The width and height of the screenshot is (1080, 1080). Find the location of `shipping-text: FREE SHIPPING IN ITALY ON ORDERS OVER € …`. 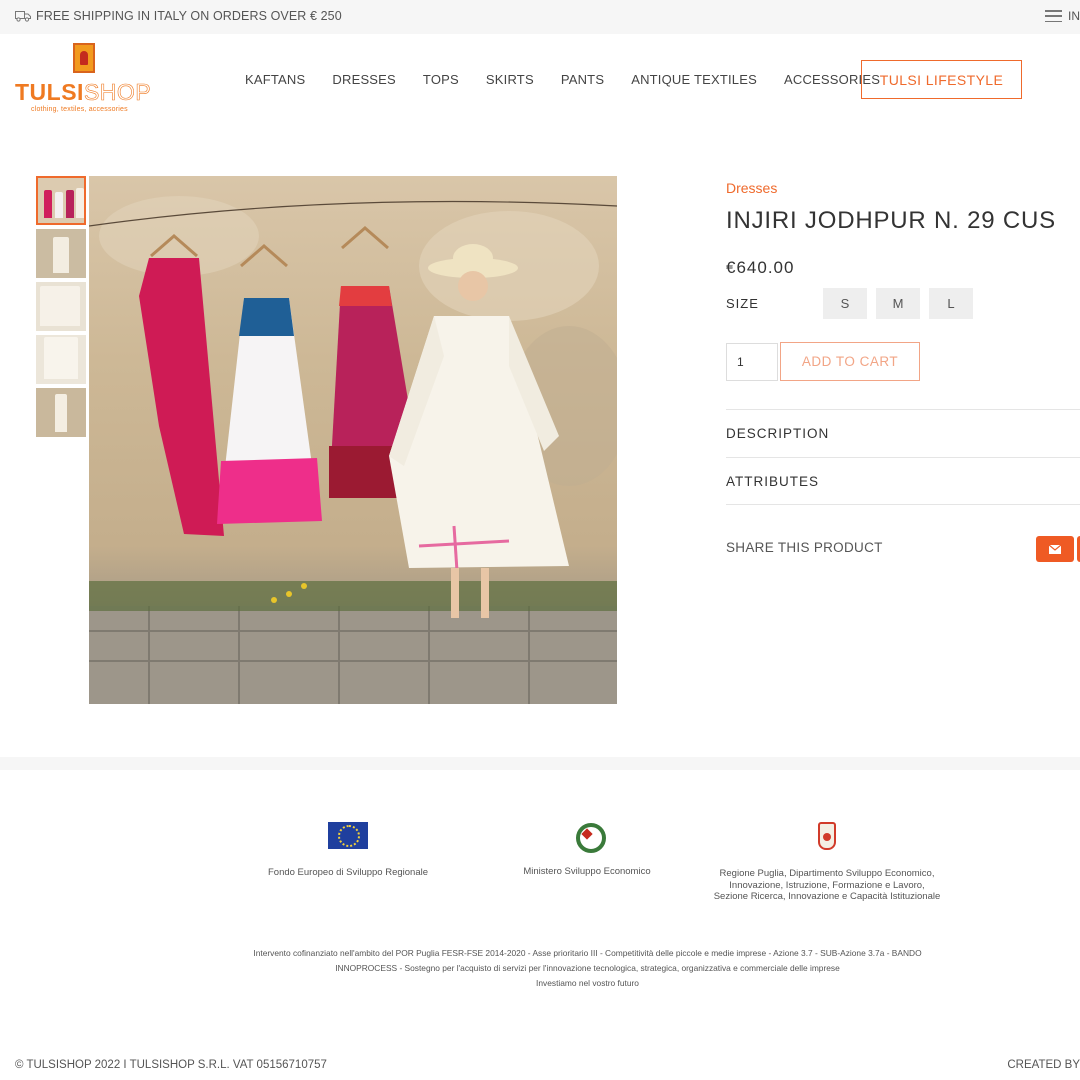

shipping-text: FREE SHIPPING IN ITALY ON ORDERS OVER € … is located at coordinates (189, 16).